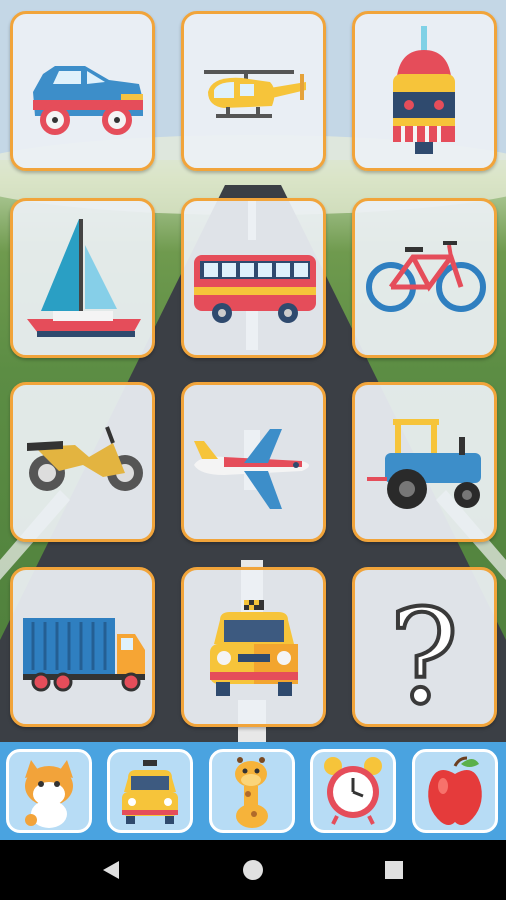  What do you see at coordinates (255, 94) in the screenshot?
I see `helicopter-icon` at bounding box center [255, 94].